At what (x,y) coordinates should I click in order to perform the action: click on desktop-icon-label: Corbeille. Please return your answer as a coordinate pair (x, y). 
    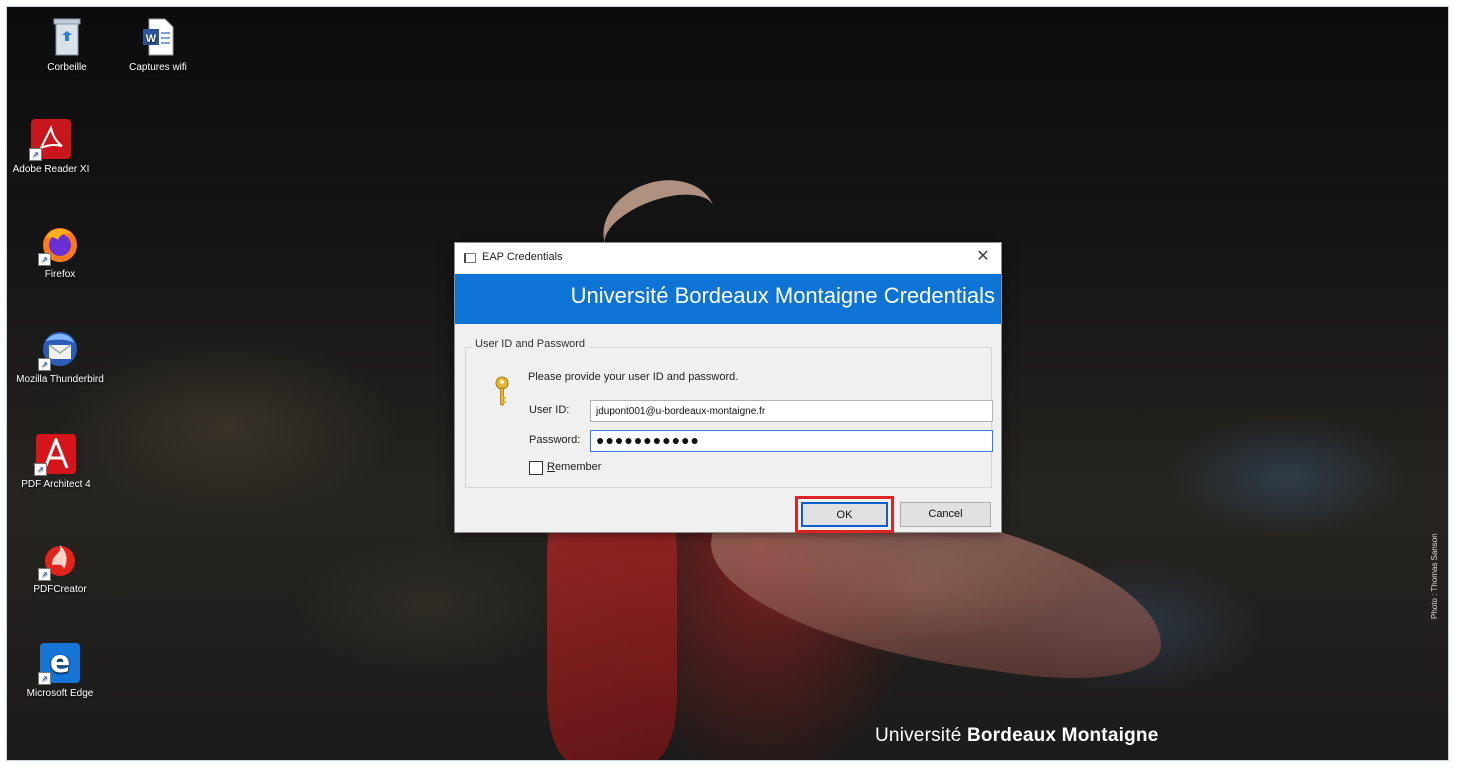
    Looking at the image, I should click on (67, 67).